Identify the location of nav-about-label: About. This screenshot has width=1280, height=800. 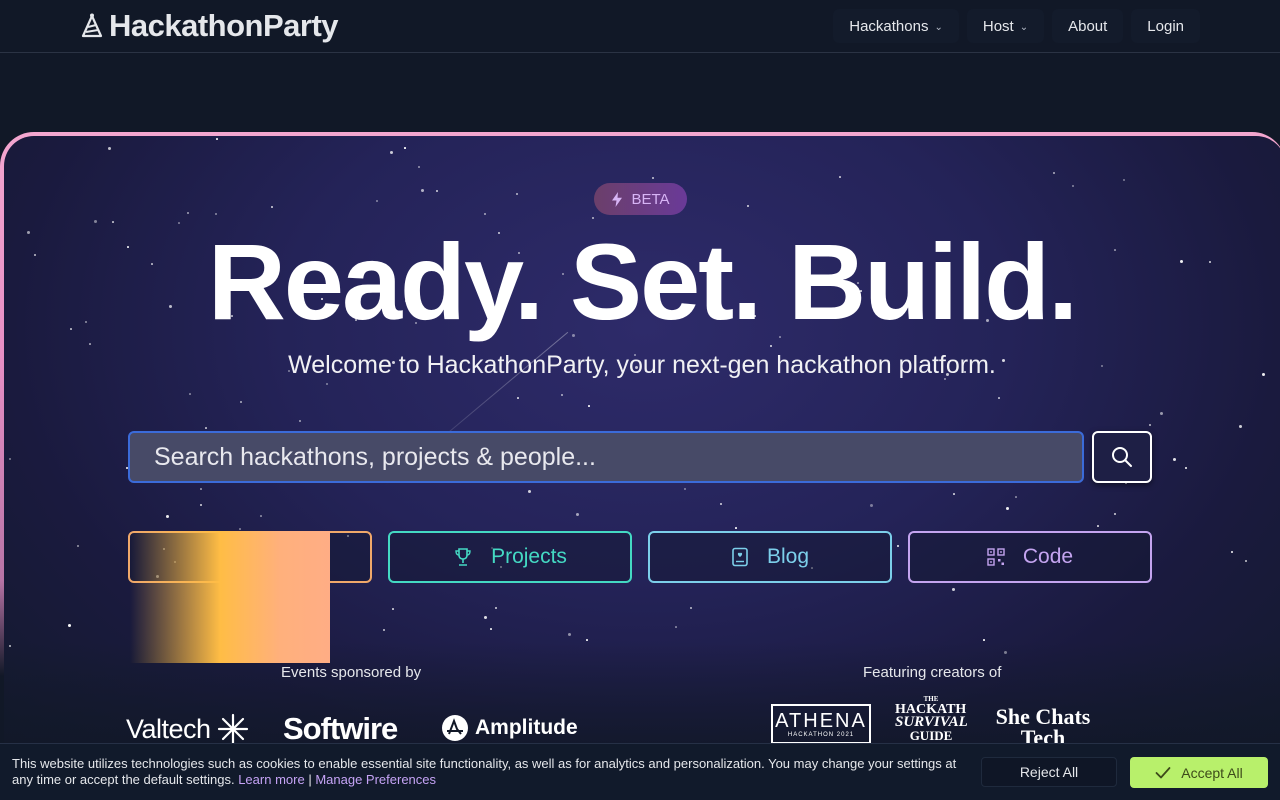
(1088, 26).